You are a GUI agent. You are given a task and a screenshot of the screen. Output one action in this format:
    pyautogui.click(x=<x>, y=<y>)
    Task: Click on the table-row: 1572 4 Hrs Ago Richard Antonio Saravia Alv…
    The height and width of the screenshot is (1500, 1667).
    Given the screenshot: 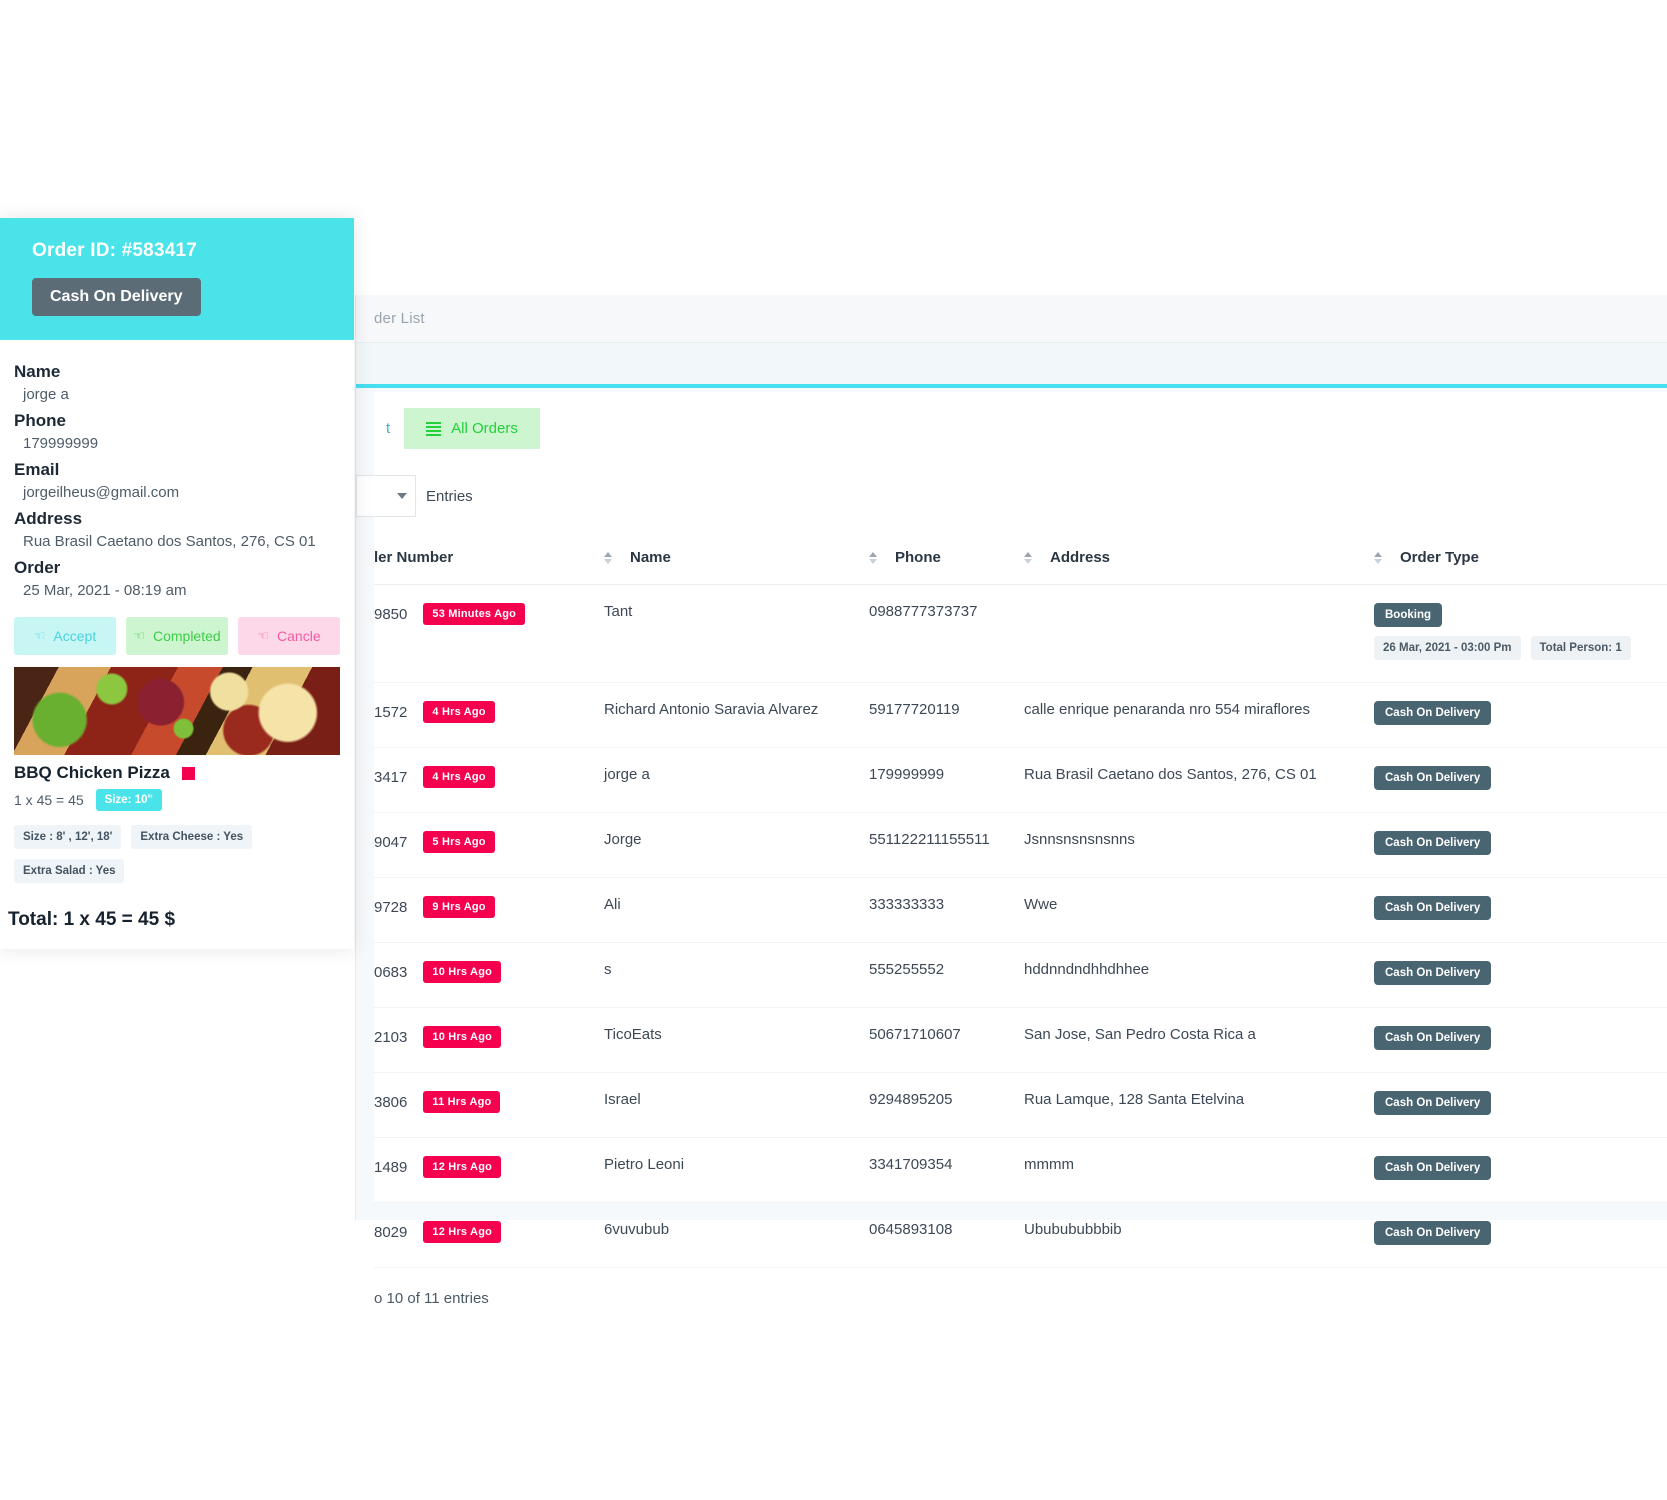 What is the action you would take?
    pyautogui.click(x=1020, y=715)
    